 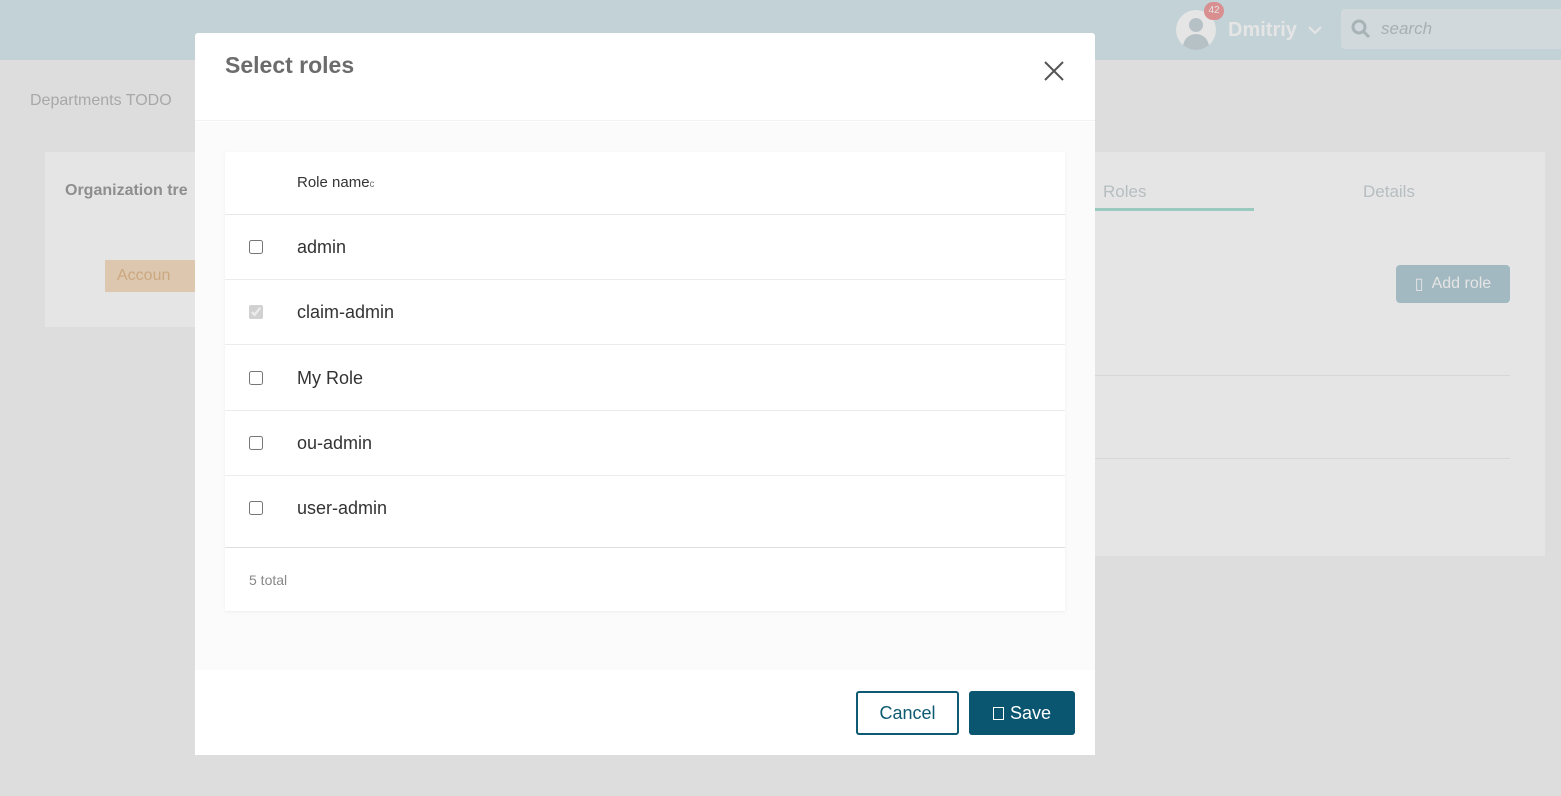 I want to click on column-header-role-name: Role namec, so click(x=336, y=182).